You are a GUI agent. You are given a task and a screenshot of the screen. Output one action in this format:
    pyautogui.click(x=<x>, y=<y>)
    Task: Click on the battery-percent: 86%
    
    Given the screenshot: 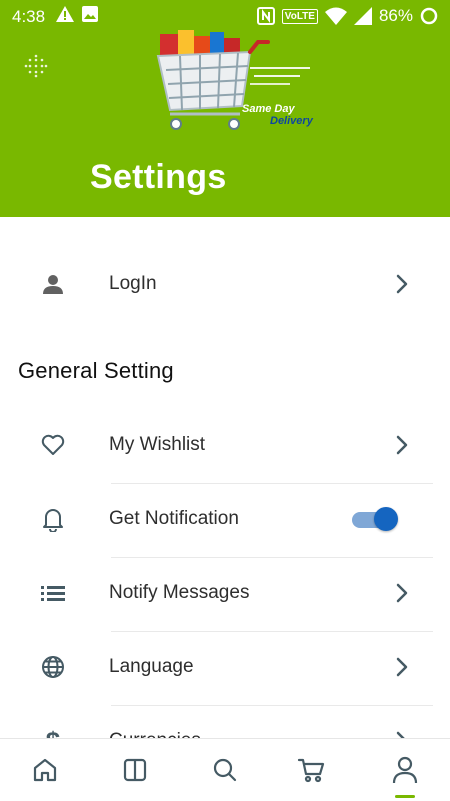 What is the action you would take?
    pyautogui.click(x=395, y=15)
    